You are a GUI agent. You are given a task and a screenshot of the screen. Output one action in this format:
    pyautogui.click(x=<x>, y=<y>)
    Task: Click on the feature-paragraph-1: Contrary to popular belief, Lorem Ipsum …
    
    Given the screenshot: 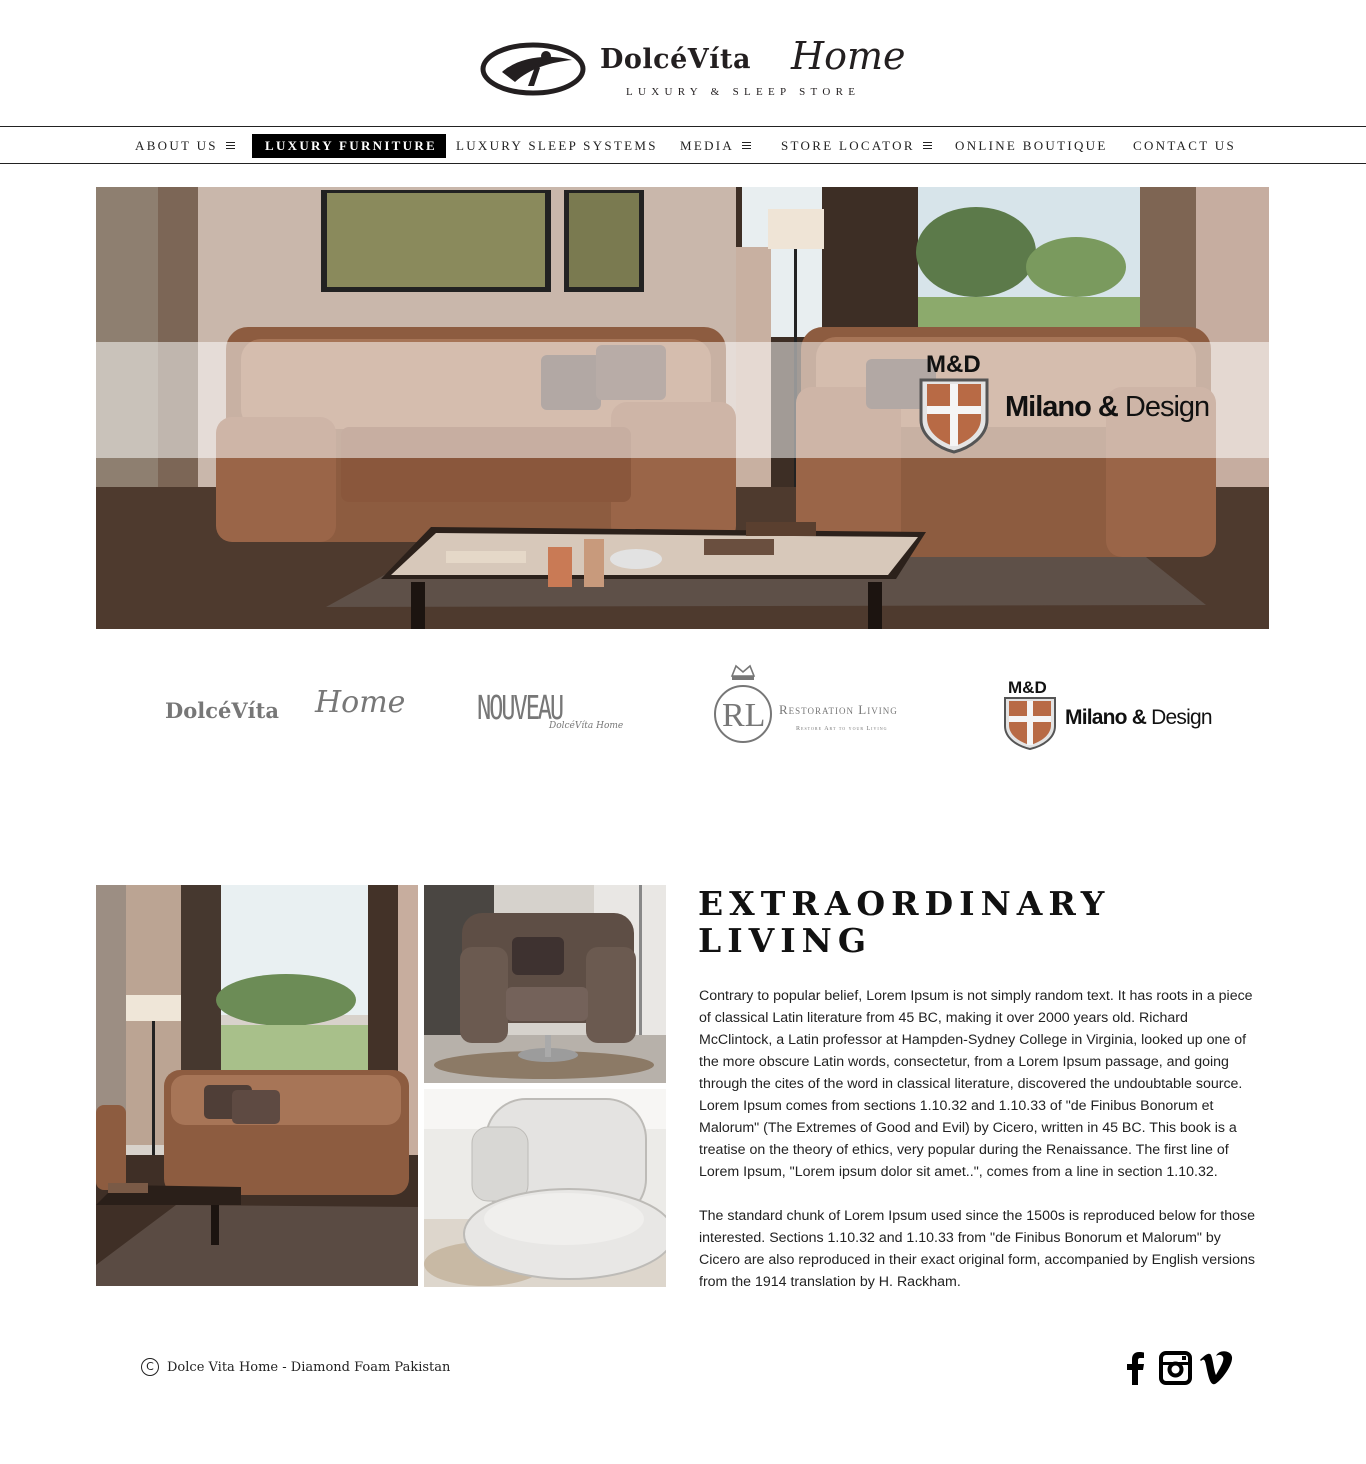 What is the action you would take?
    pyautogui.click(x=976, y=1084)
    